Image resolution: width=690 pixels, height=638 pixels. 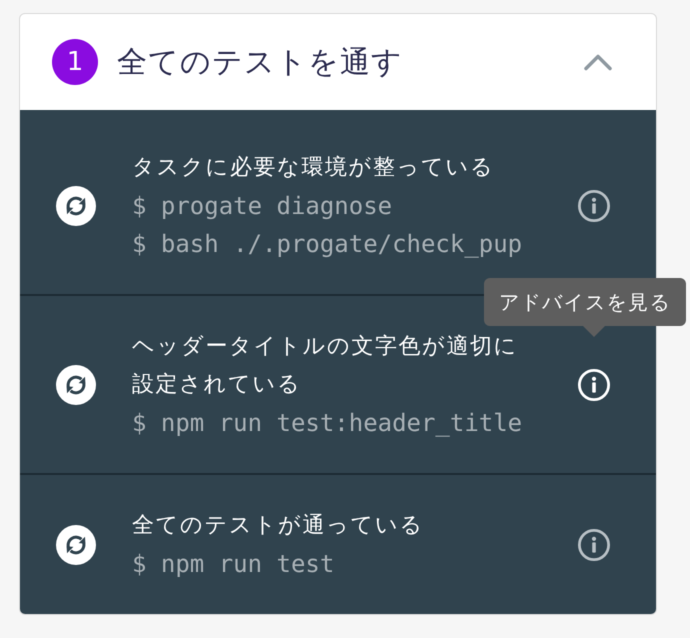 What do you see at coordinates (328, 244) in the screenshot?
I see `command-line: $ bash ./.progate/check_pup` at bounding box center [328, 244].